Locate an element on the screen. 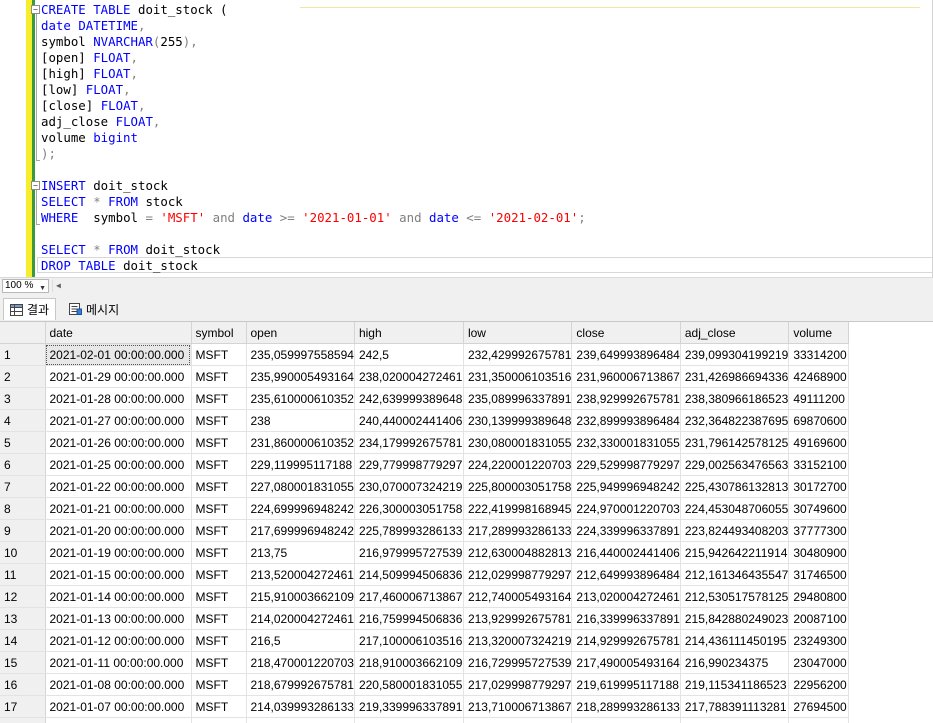 Image resolution: width=933 pixels, height=723 pixels. zoom-dropdown: 100 % ▼ is located at coordinates (25, 286).